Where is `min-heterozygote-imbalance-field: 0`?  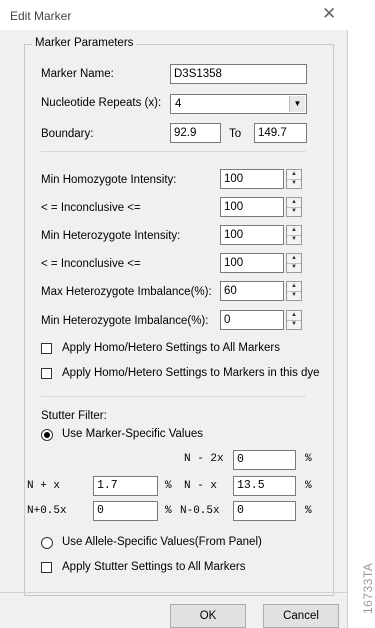
min-heterozygote-imbalance-field: 0 is located at coordinates (252, 320).